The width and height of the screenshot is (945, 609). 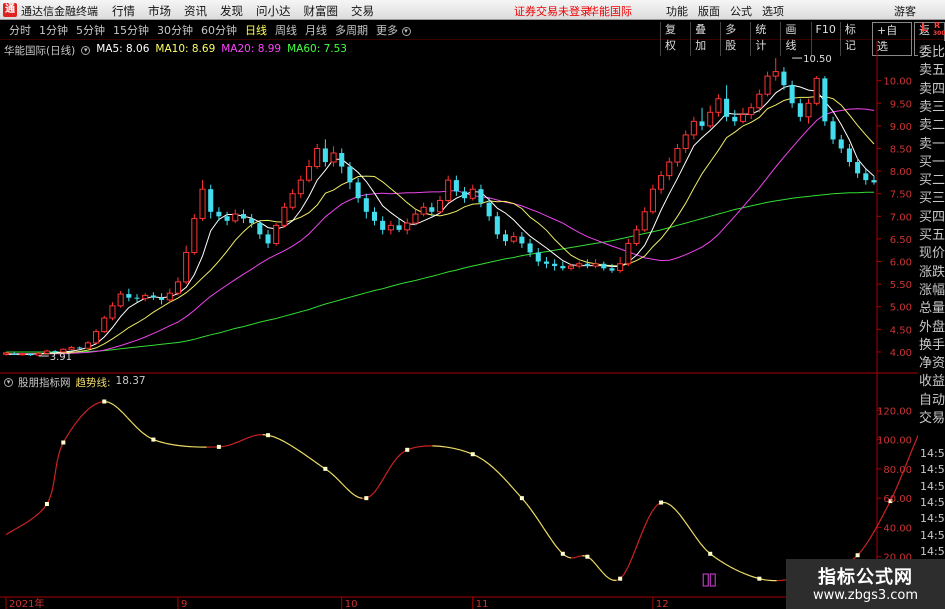 What do you see at coordinates (195, 11) in the screenshot?
I see `menu-item-news: 资讯` at bounding box center [195, 11].